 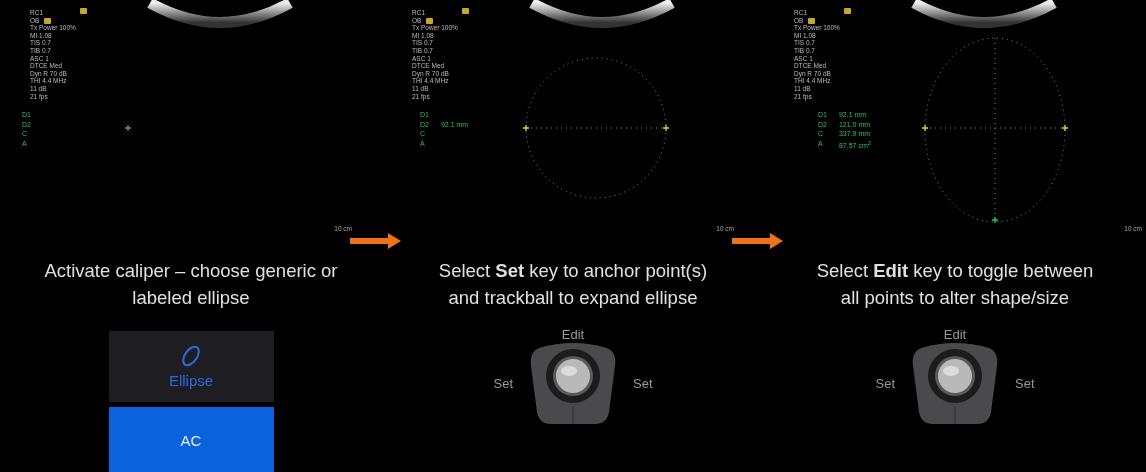 I want to click on measurement-button: AC, so click(x=191, y=439).